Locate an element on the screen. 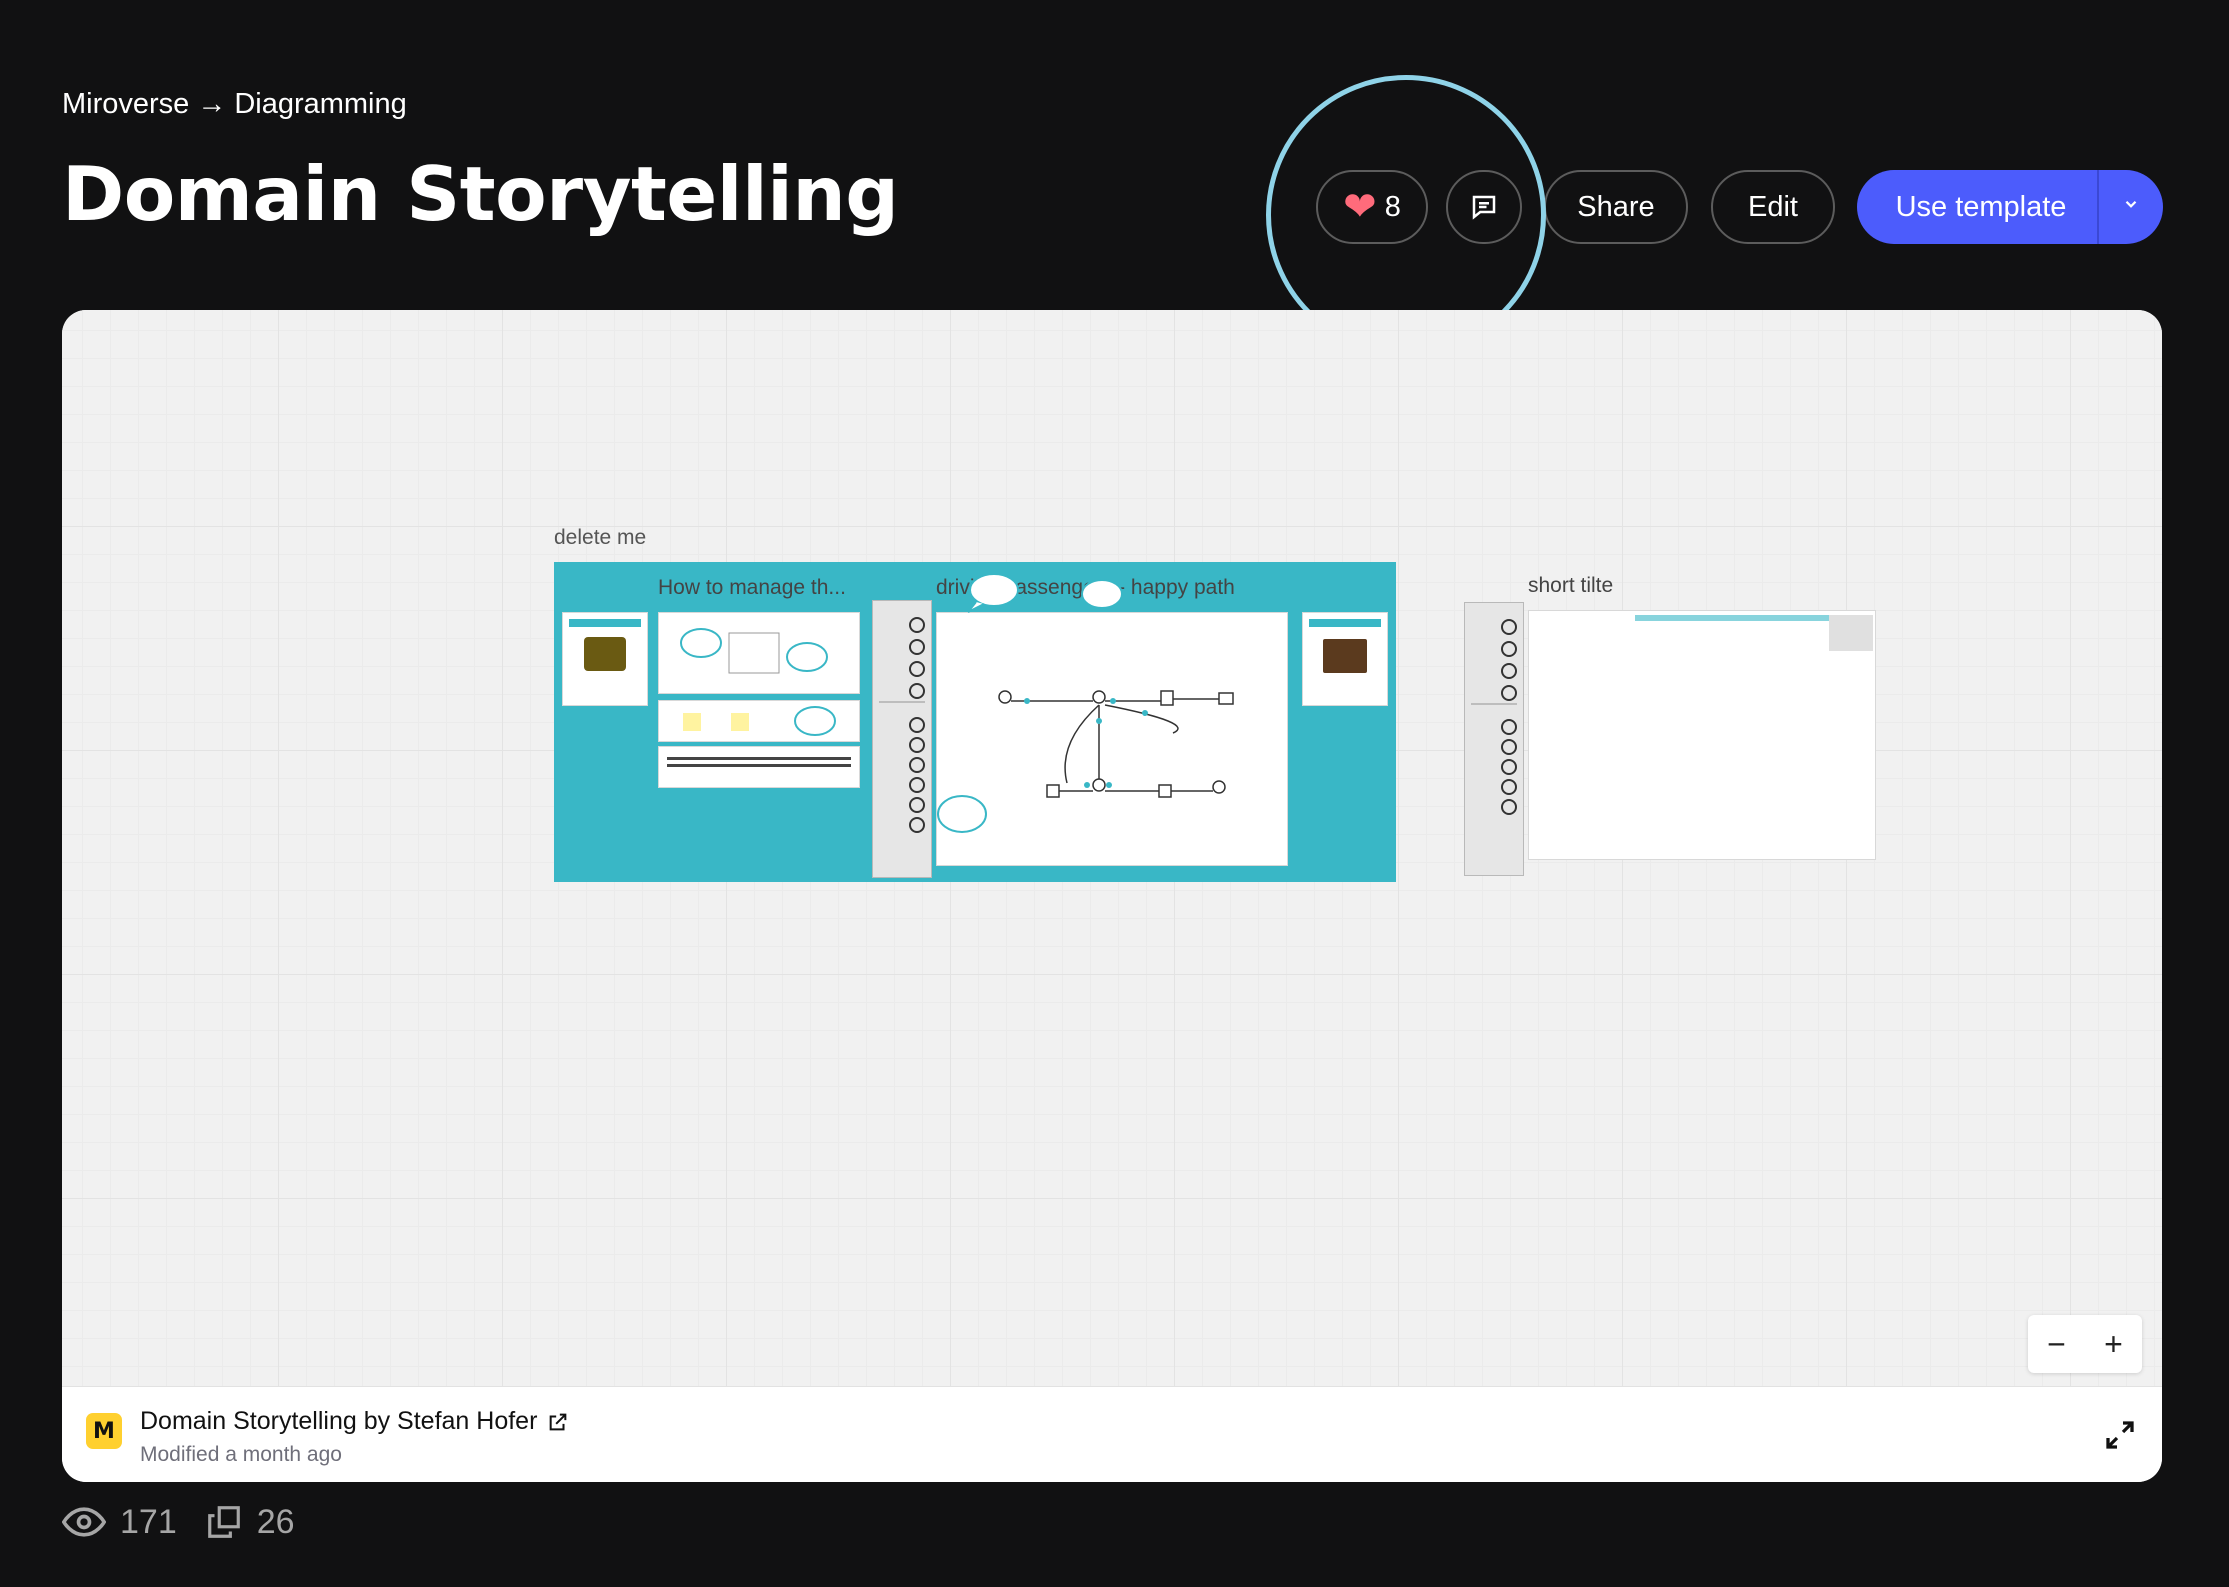  edit-button: Edit is located at coordinates (1773, 207).